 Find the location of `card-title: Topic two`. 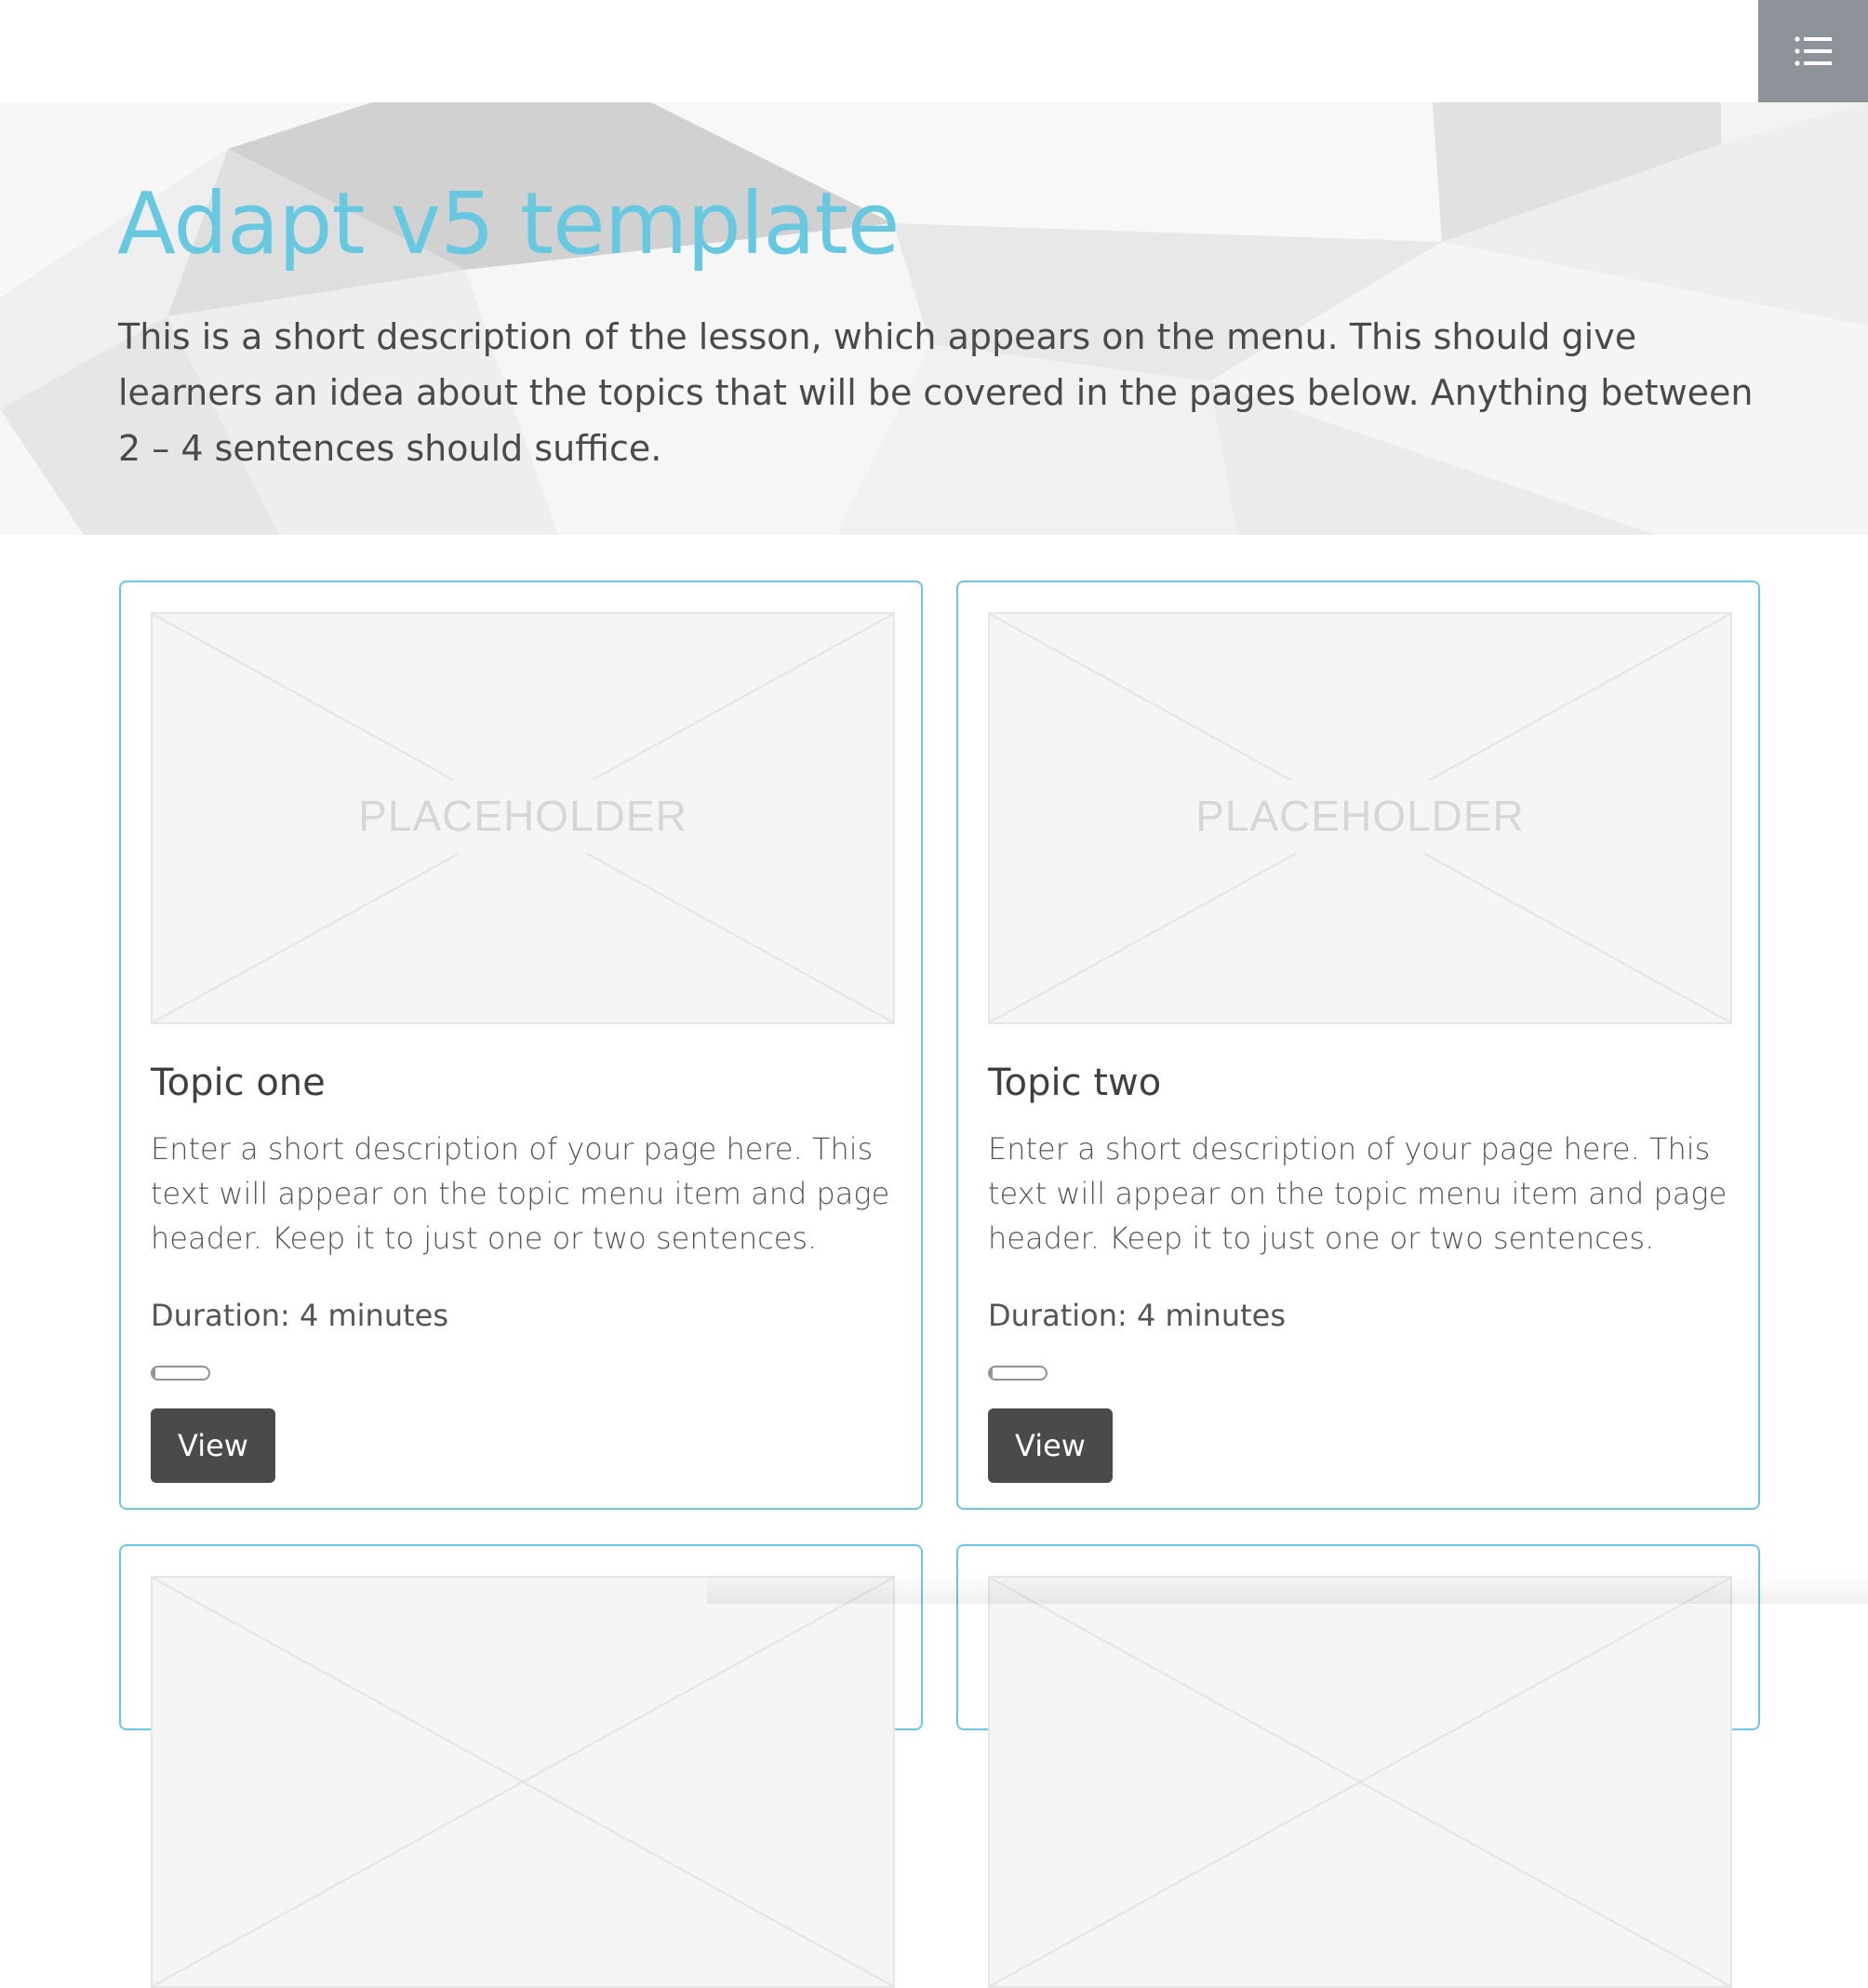

card-title: Topic two is located at coordinates (1075, 1082).